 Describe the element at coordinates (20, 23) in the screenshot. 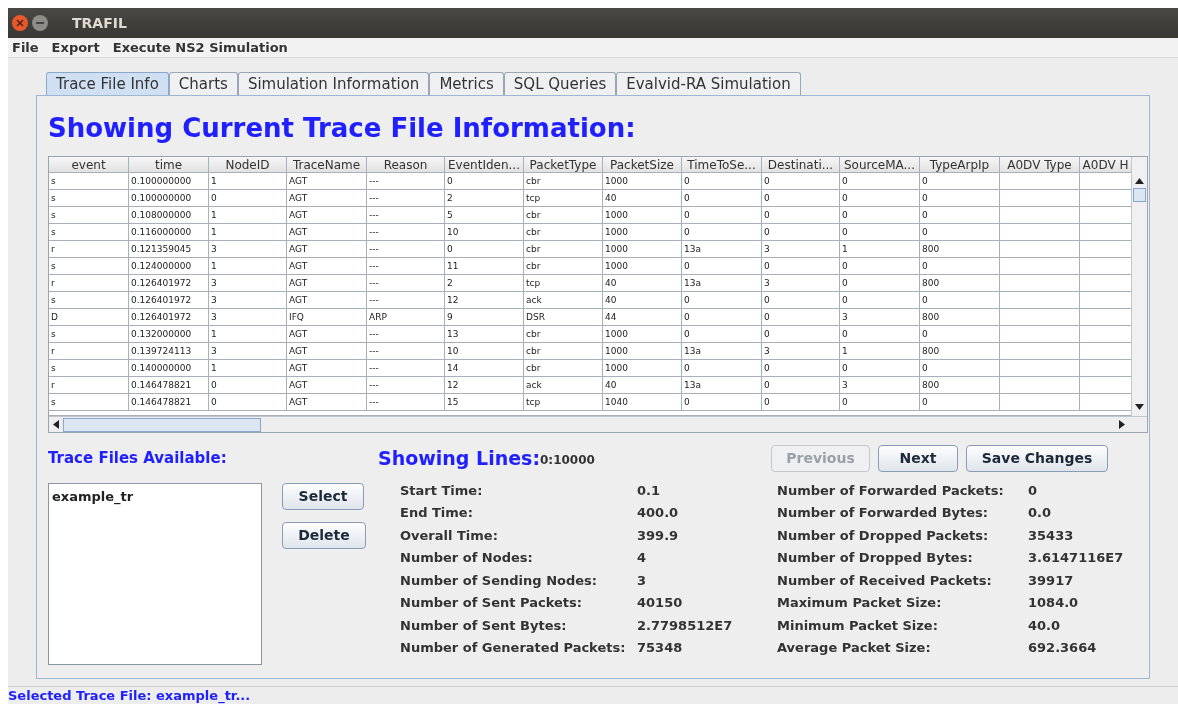

I see `close-icon` at that location.